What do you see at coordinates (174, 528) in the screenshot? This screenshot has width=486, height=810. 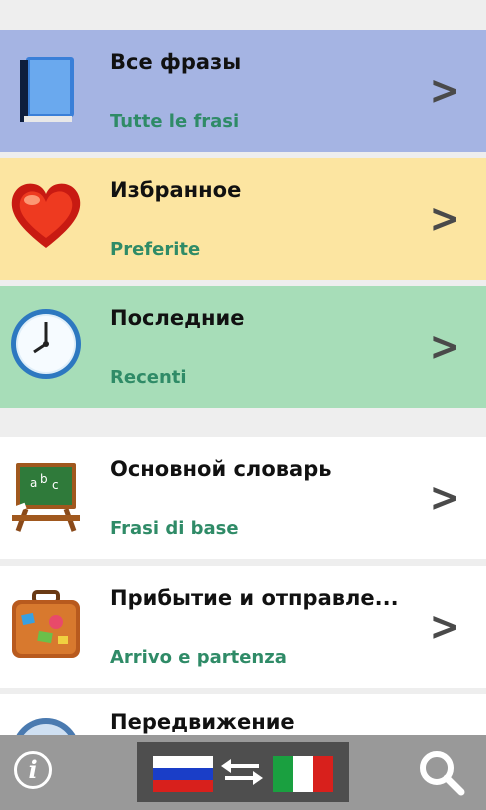 I see `list-item-subtitle: Frasi di base` at bounding box center [174, 528].